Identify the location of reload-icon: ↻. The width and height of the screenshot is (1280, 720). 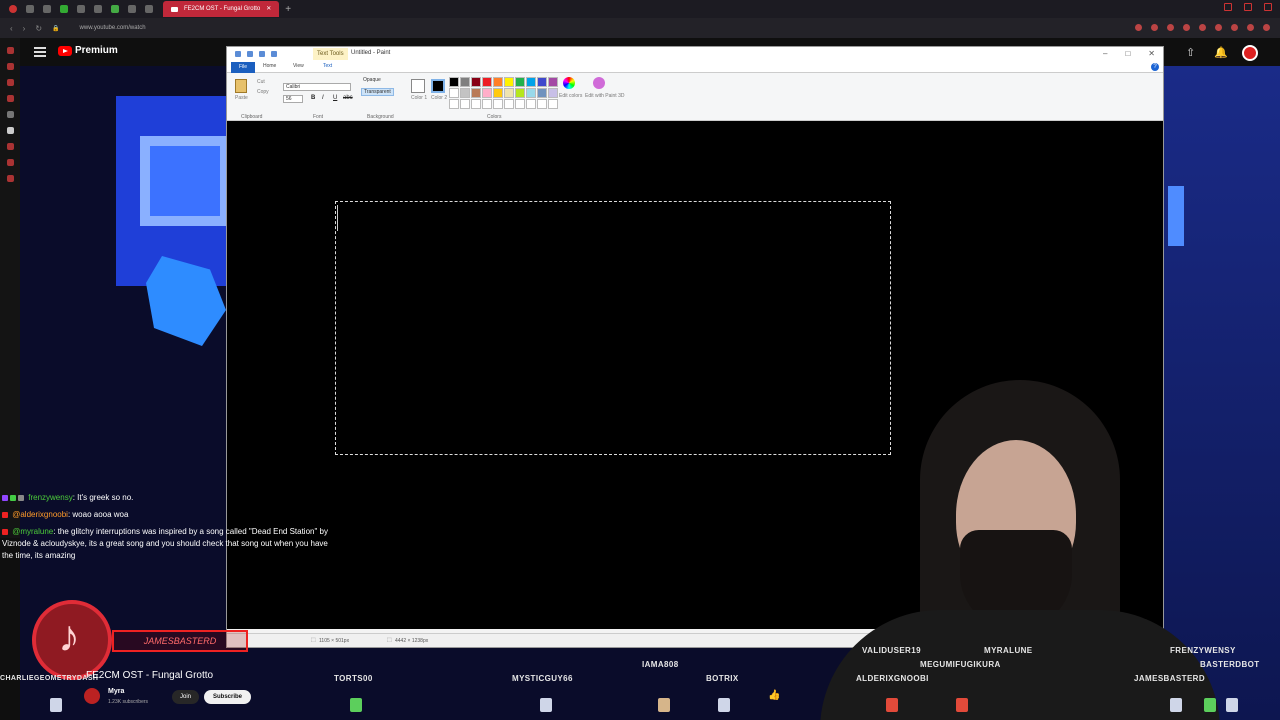
(38, 28).